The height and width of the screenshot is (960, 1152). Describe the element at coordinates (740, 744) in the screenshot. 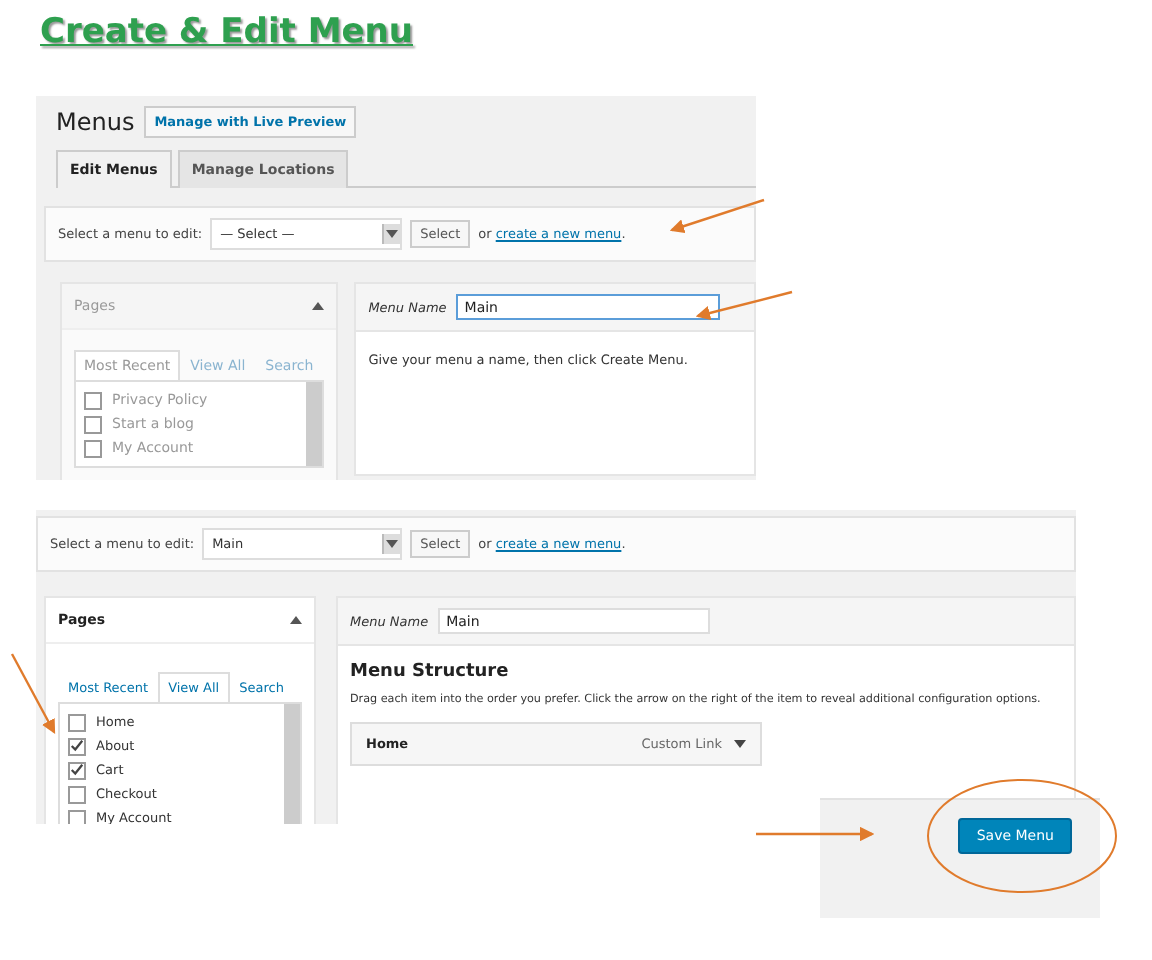

I see `expand-icon` at that location.